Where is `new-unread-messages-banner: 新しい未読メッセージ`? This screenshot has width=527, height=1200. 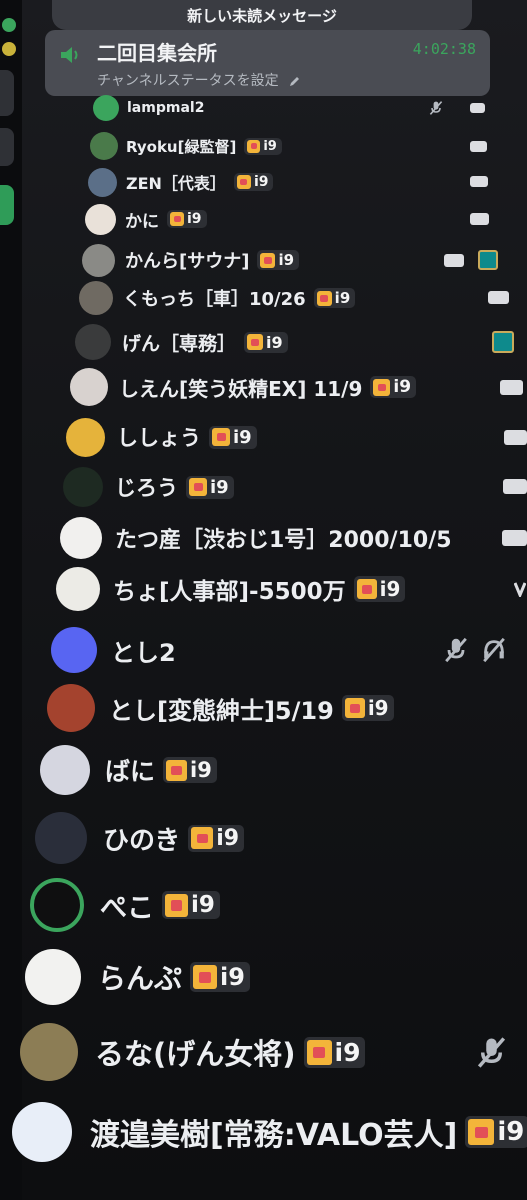
new-unread-messages-banner: 新しい未読メッセージ is located at coordinates (262, 15).